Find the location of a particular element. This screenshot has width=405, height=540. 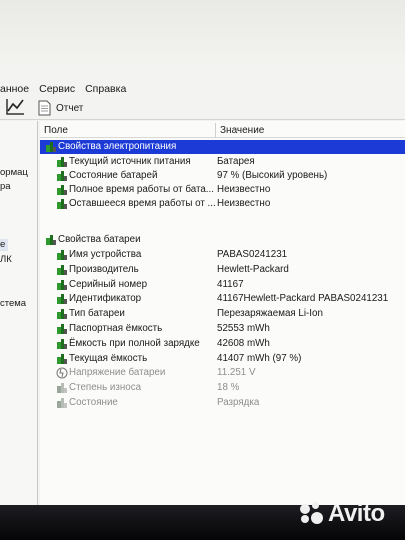

table-row: Напряжение батареи 11.251 V is located at coordinates (222, 373).